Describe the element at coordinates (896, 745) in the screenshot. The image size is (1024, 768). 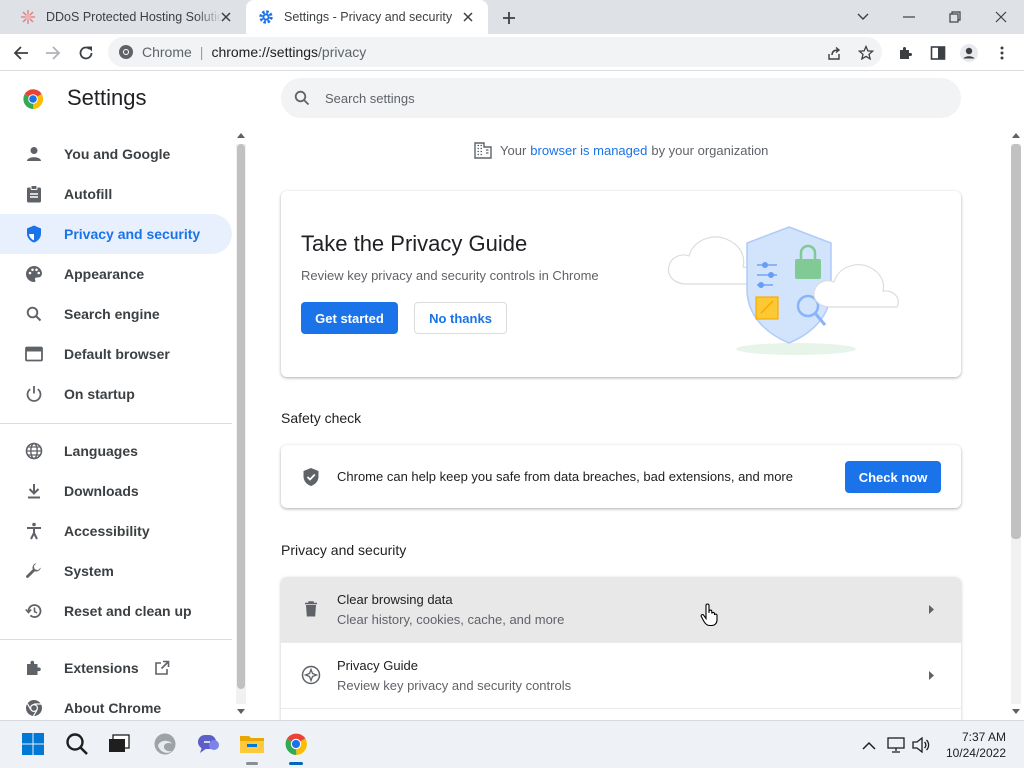
I see `network-icon` at that location.